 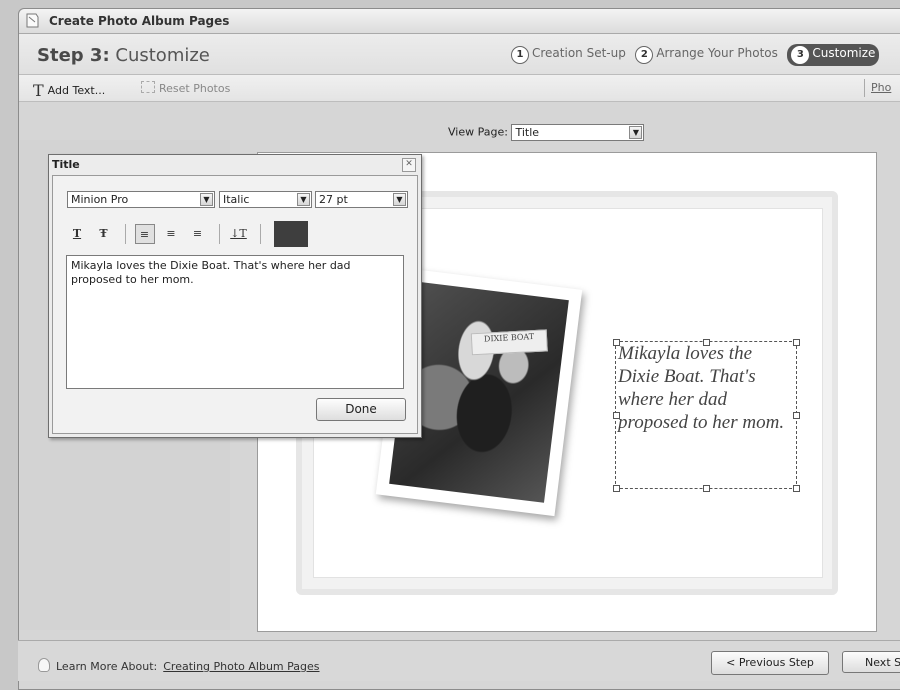 I want to click on done-button: Done, so click(x=361, y=409).